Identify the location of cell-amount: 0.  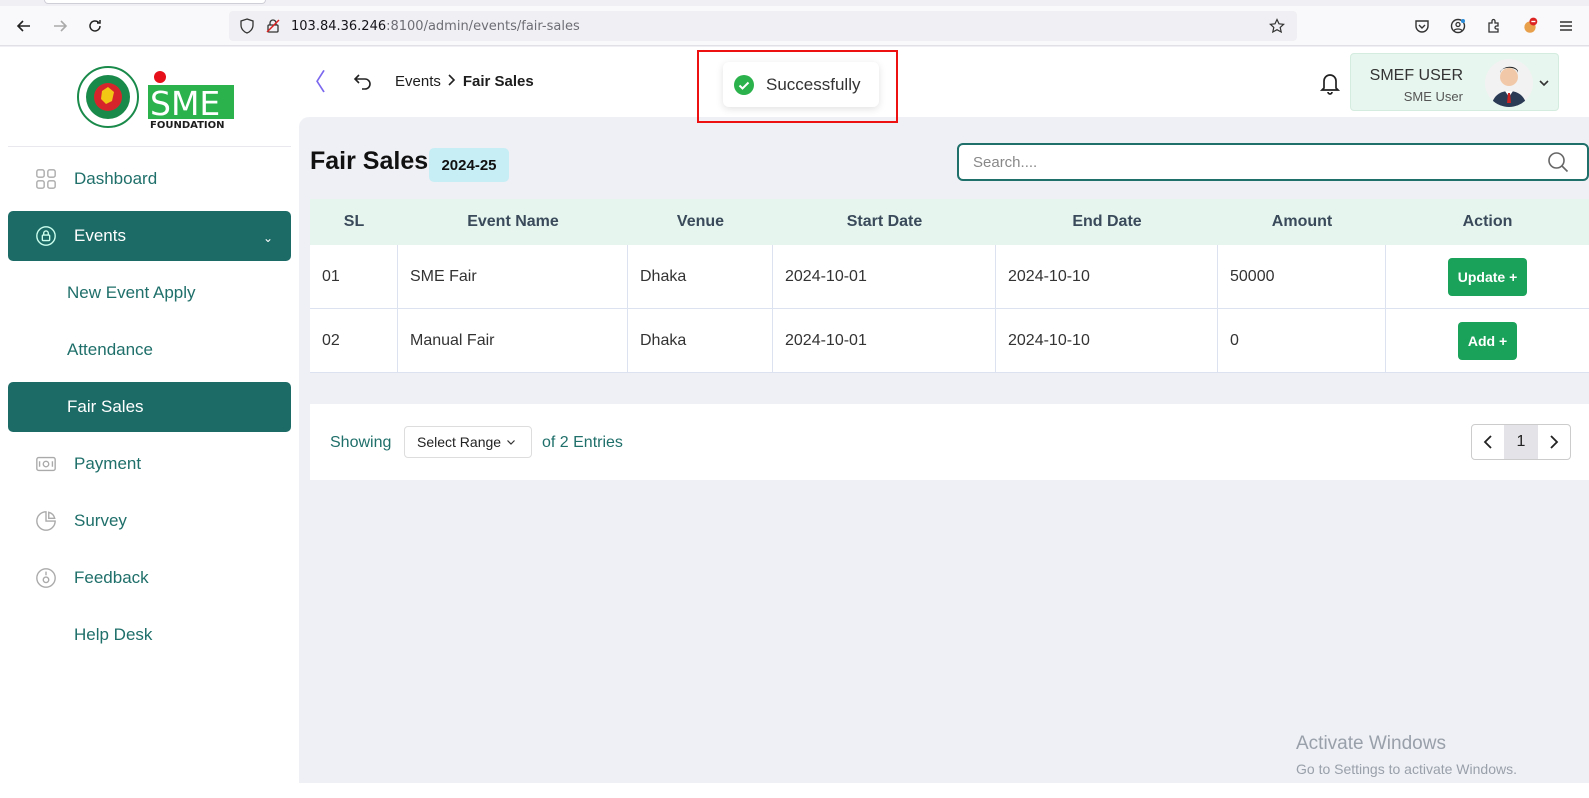
(1302, 340).